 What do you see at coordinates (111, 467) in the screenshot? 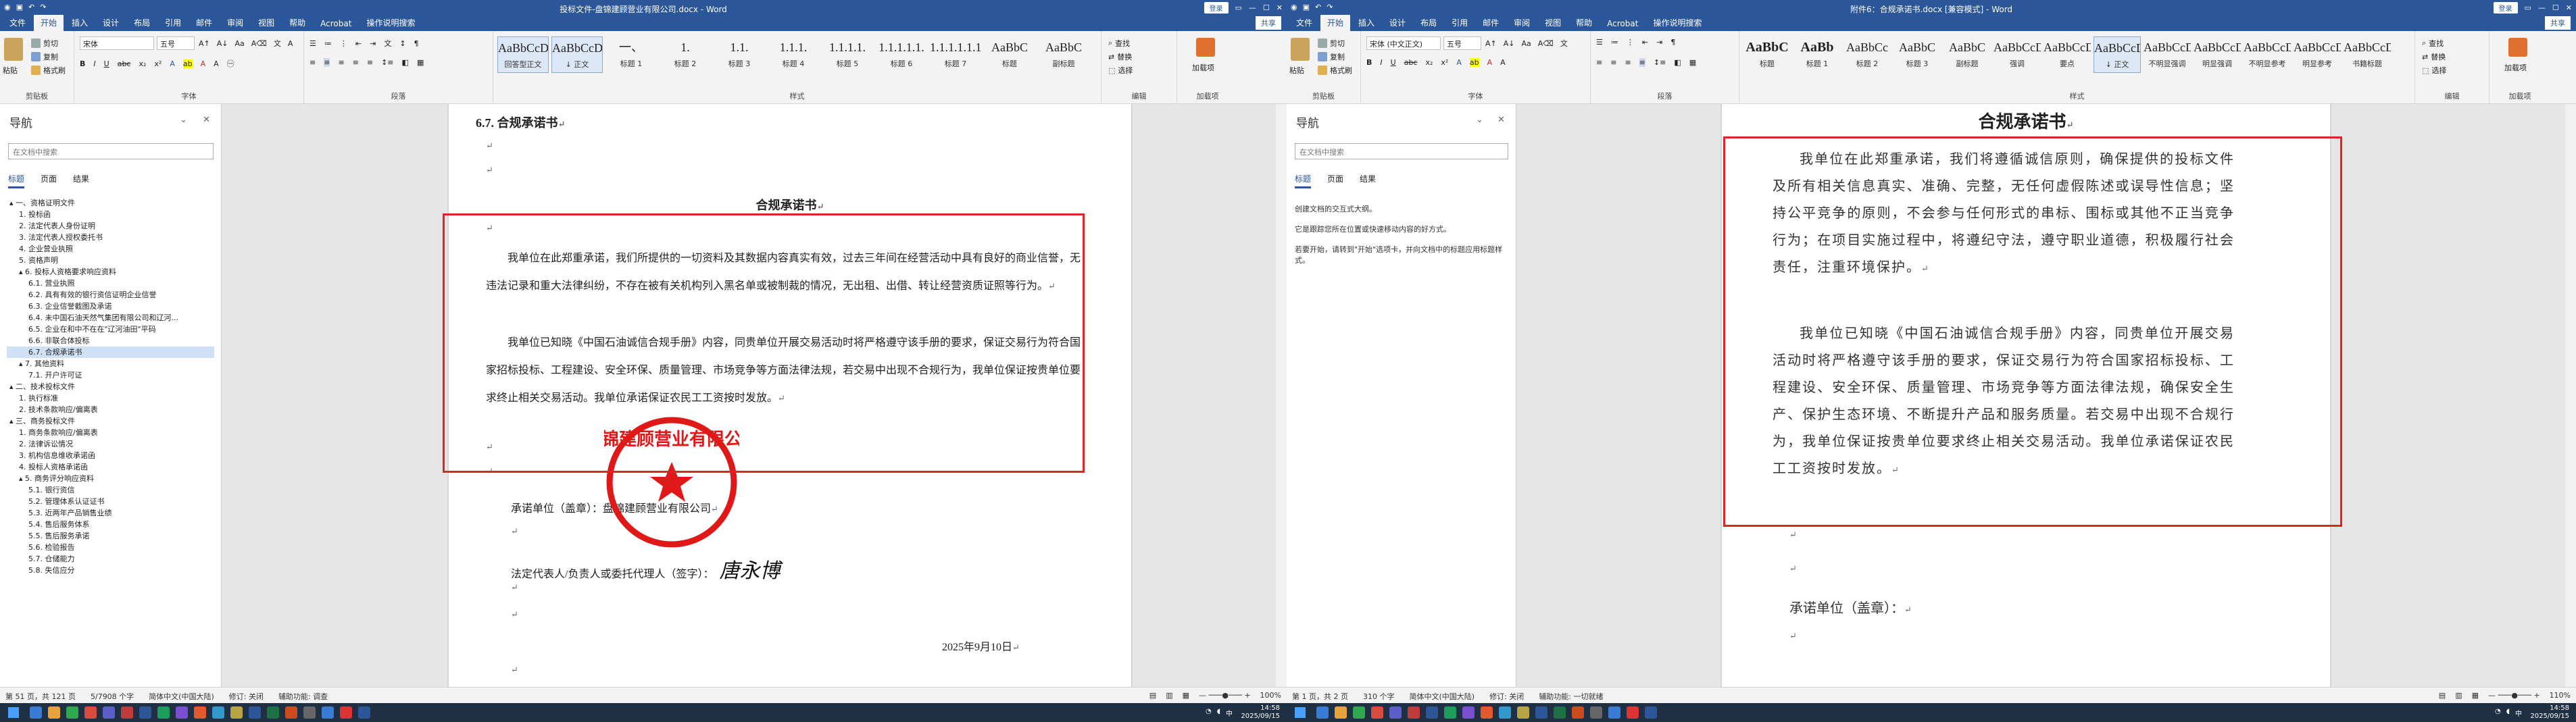
I see `nav-heading-item: 4. 投标人资格承诺函` at bounding box center [111, 467].